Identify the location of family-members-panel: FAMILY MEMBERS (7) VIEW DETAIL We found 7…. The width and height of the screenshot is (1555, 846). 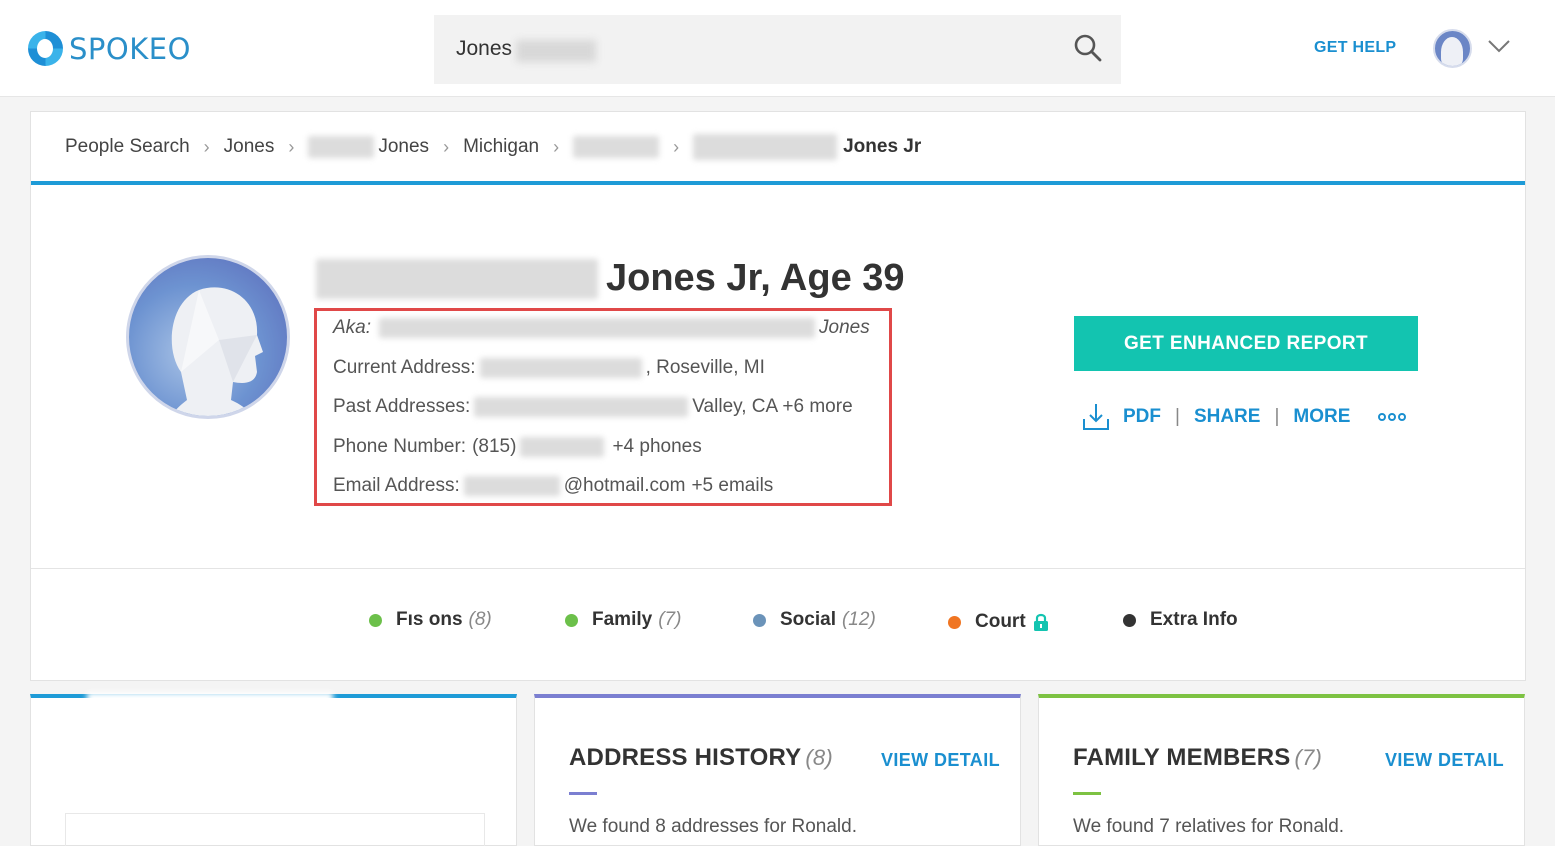
(1281, 770).